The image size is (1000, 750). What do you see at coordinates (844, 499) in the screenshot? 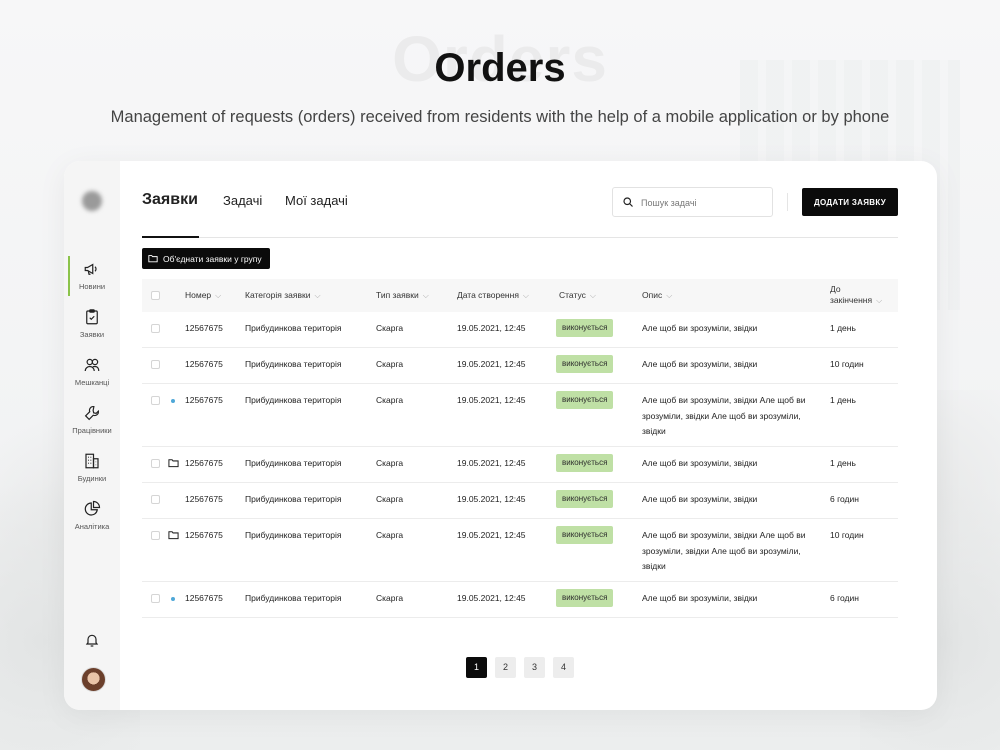
I see `order-deadline: 6 годин` at bounding box center [844, 499].